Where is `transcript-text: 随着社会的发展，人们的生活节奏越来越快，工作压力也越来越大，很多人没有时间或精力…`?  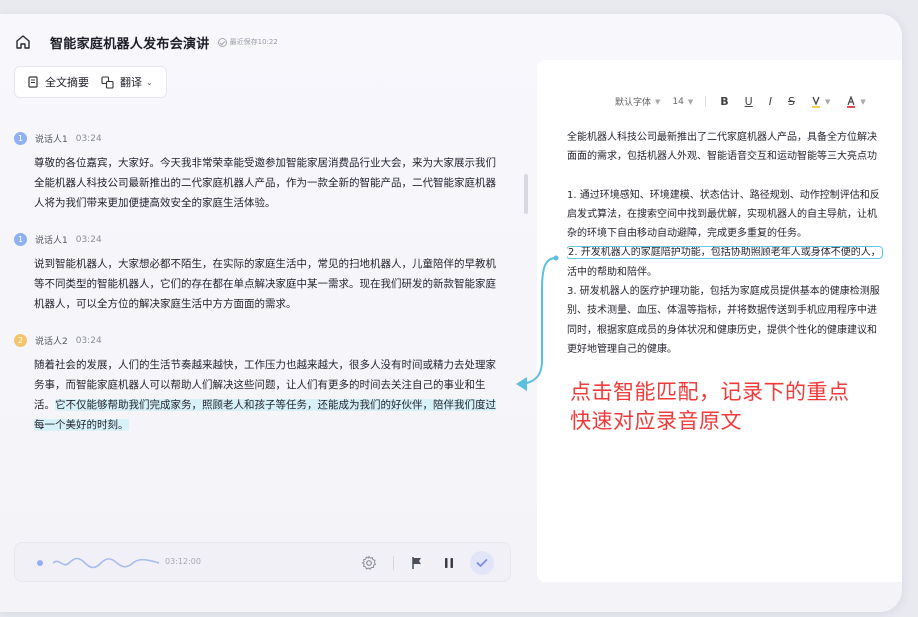 transcript-text: 随着社会的发展，人们的生活节奏越来越快，工作压力也越来越大，很多人没有时间或精力… is located at coordinates (262, 395).